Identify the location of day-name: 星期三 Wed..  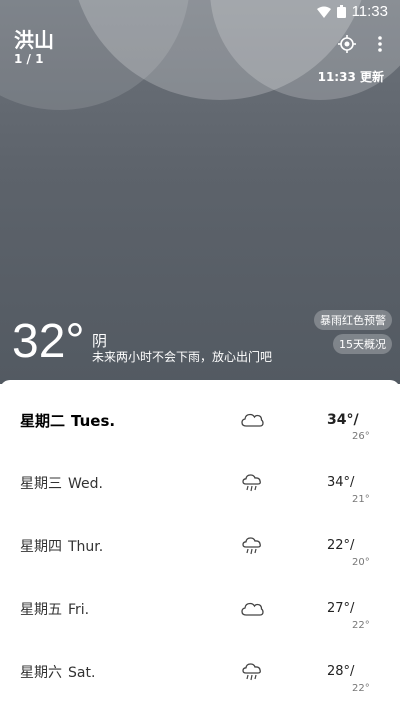
(61, 484).